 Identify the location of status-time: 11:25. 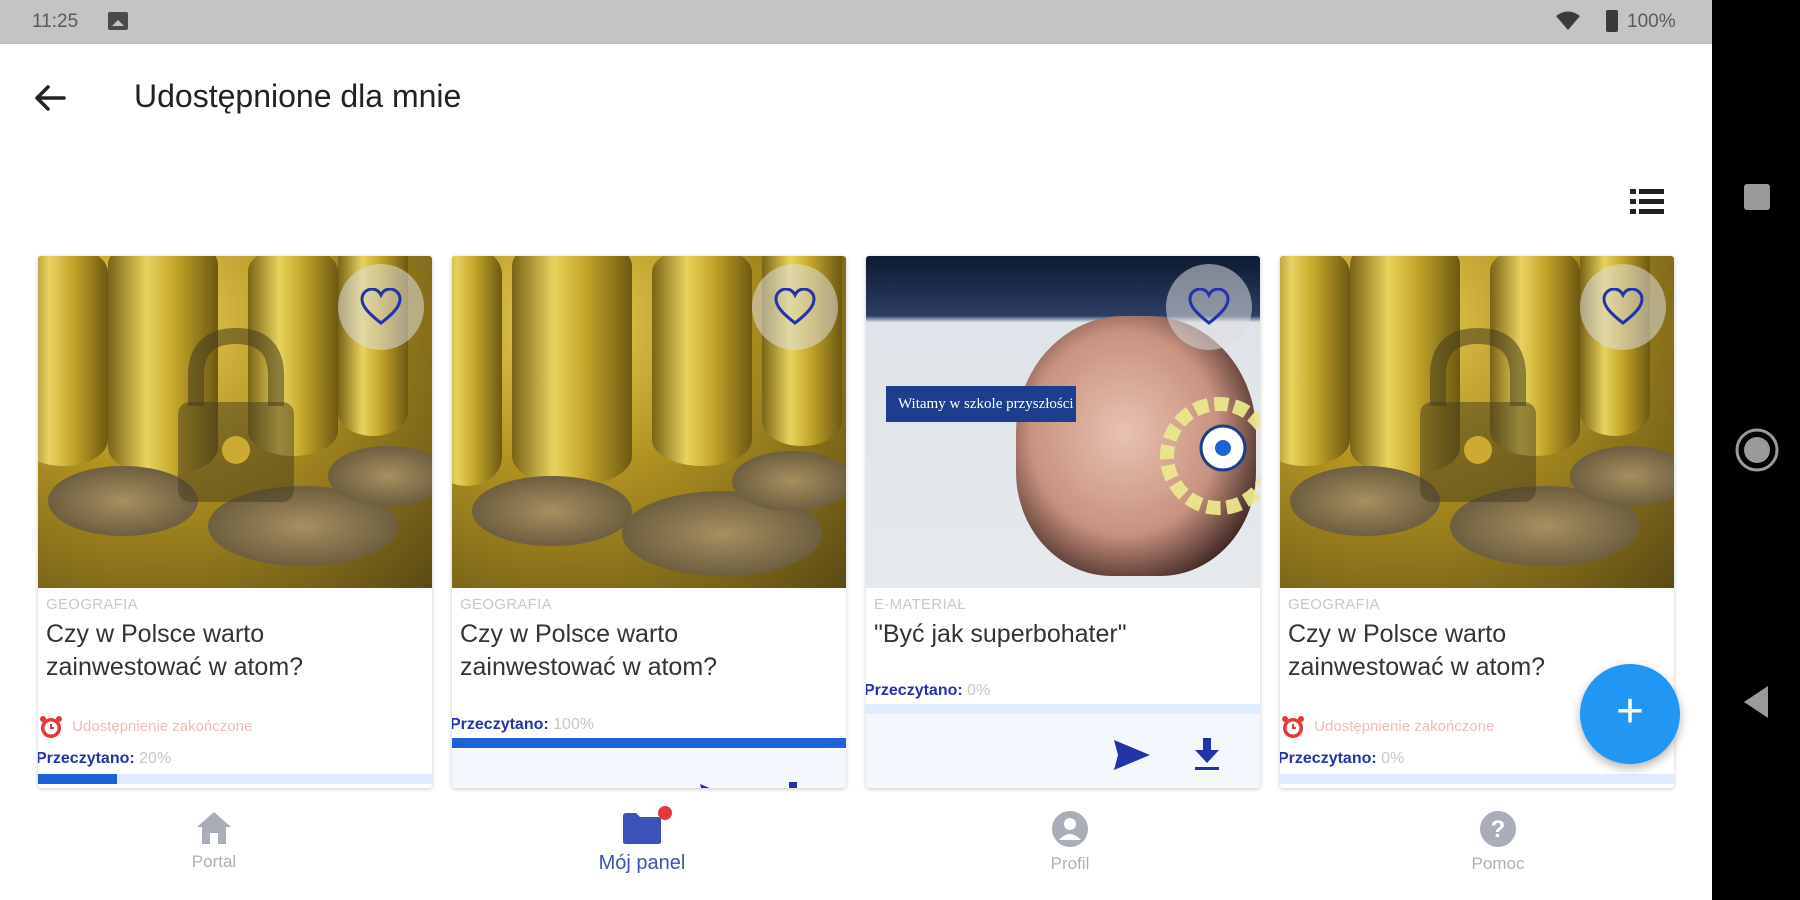
(55, 21).